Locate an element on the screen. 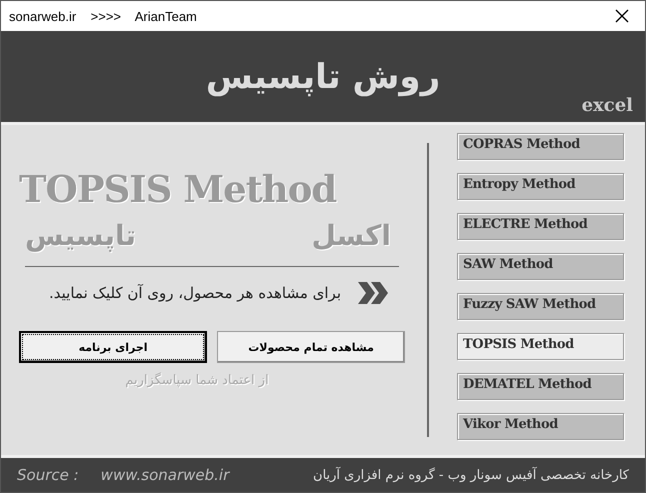 Image resolution: width=646 pixels, height=493 pixels. double-chevron-icon is located at coordinates (373, 293).